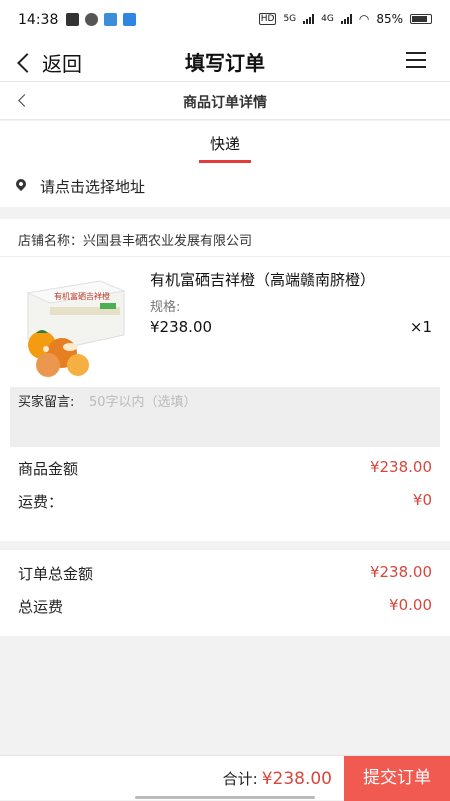 Image resolution: width=450 pixels, height=801 pixels. What do you see at coordinates (135, 241) in the screenshot?
I see `shop-name: 店铺名称：兴国县丰硒农业发展有限公司` at bounding box center [135, 241].